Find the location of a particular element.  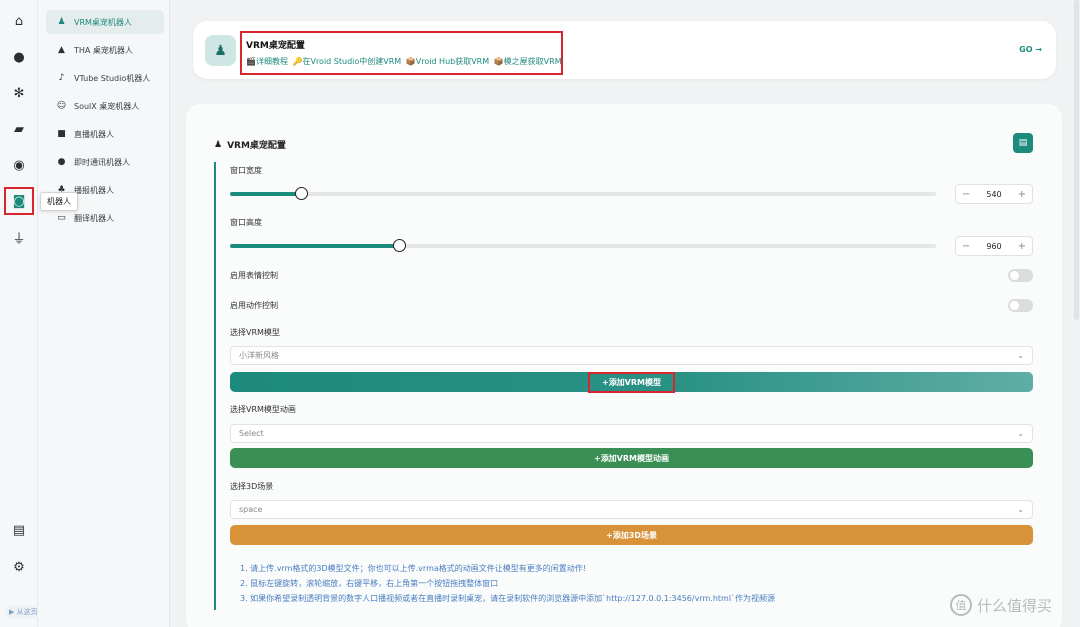

expression-control-label: 启用表情控制 is located at coordinates (254, 275).